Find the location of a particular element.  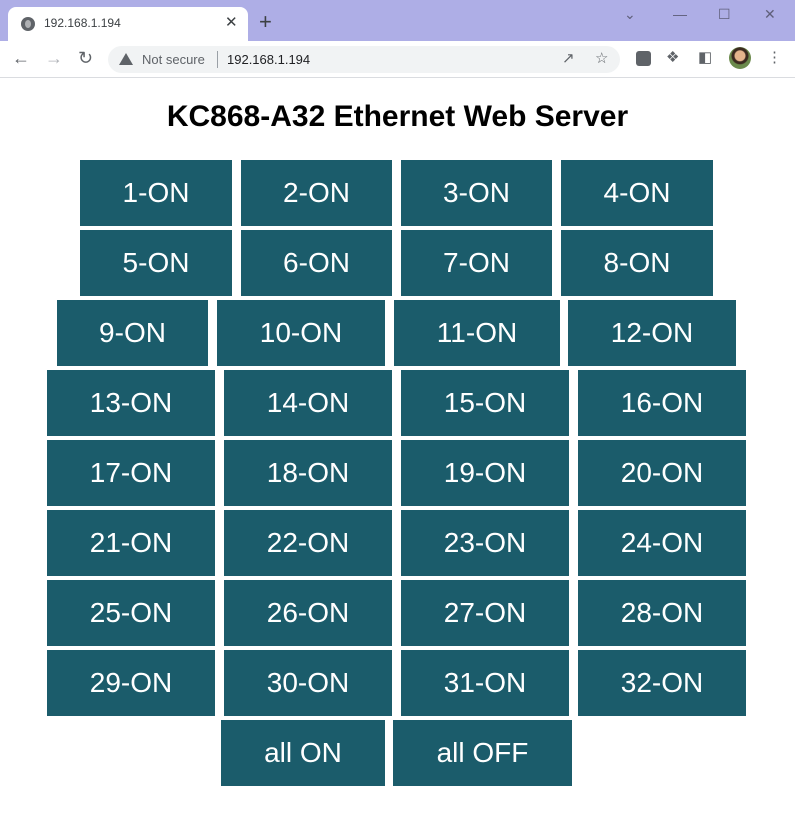

page-title: KC868-A32 Ethernet Web Server is located at coordinates (397, 116).